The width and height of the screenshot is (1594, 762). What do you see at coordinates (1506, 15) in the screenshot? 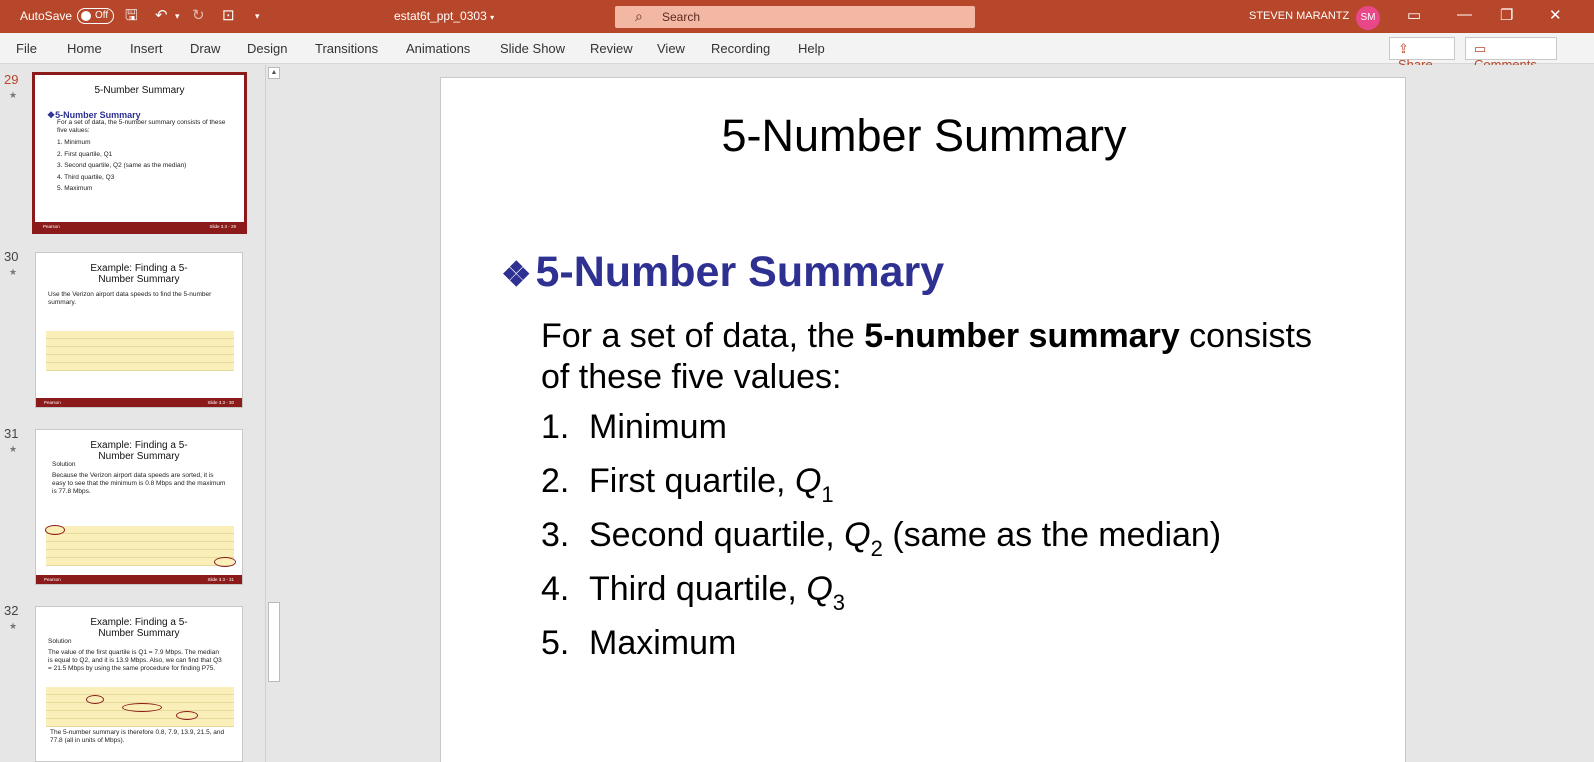
I see `restore-icon: ❐` at bounding box center [1506, 15].